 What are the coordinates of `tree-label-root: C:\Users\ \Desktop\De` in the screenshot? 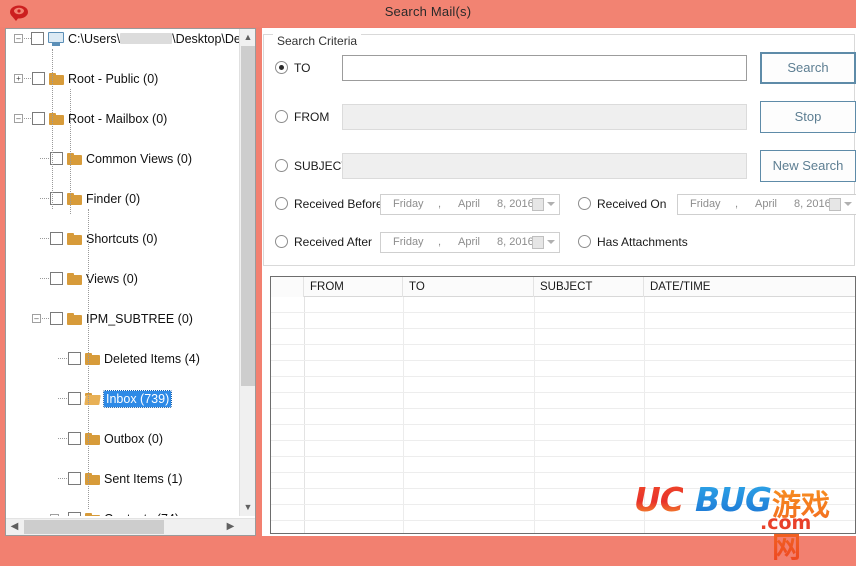 It's located at (153, 39).